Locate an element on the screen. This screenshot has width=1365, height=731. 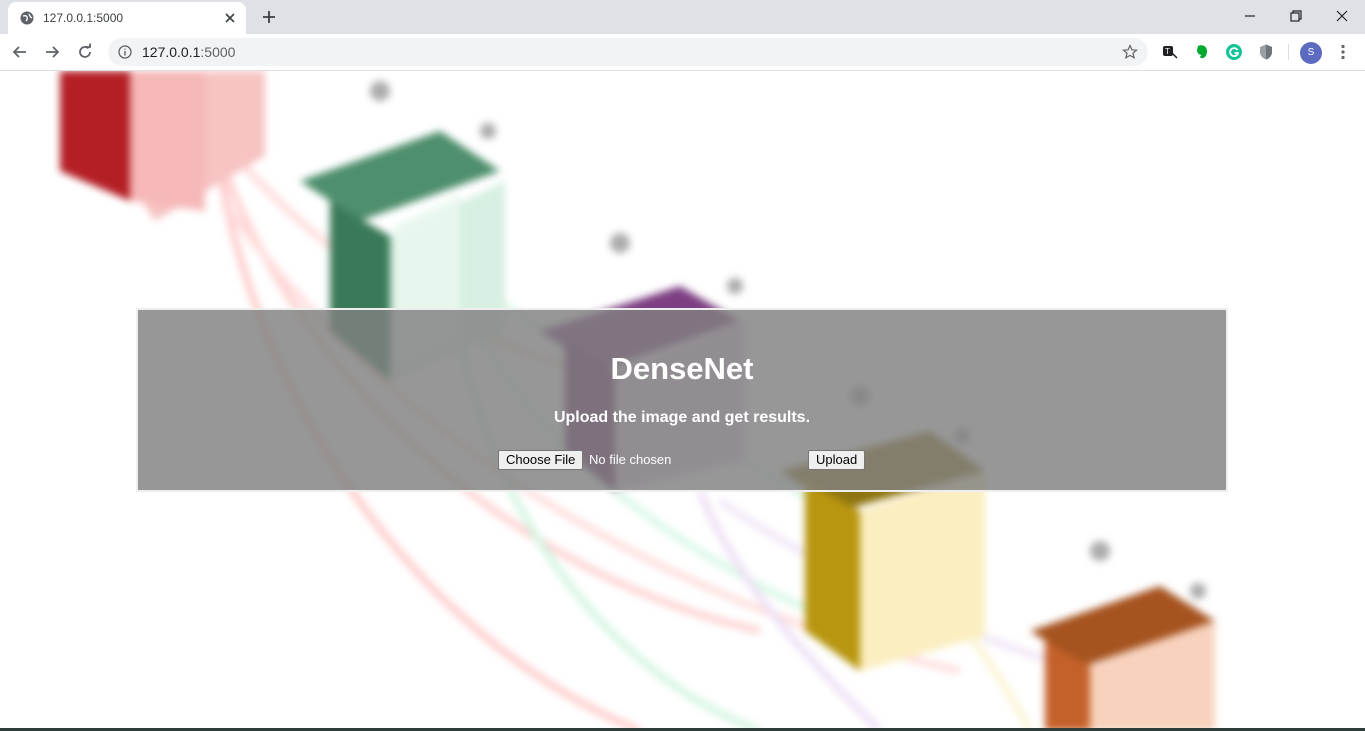
kebab-menu-icon is located at coordinates (1343, 52).